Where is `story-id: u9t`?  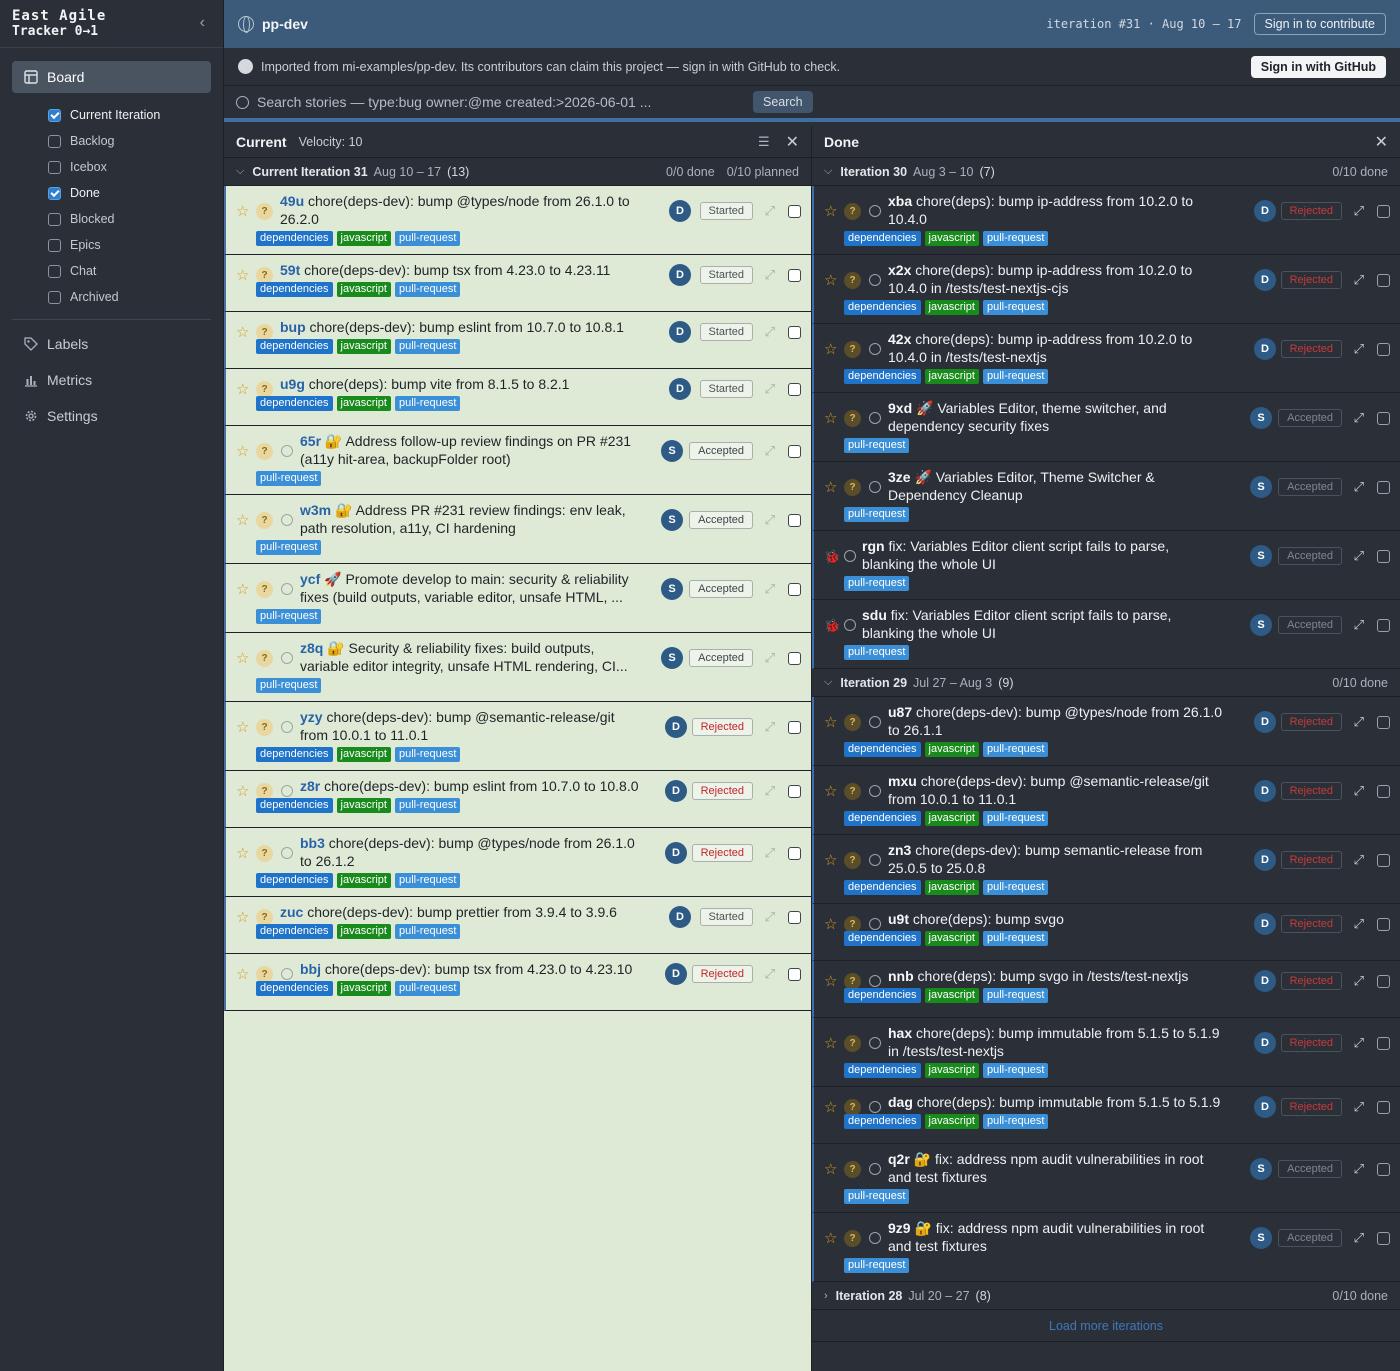
story-id: u9t is located at coordinates (898, 919).